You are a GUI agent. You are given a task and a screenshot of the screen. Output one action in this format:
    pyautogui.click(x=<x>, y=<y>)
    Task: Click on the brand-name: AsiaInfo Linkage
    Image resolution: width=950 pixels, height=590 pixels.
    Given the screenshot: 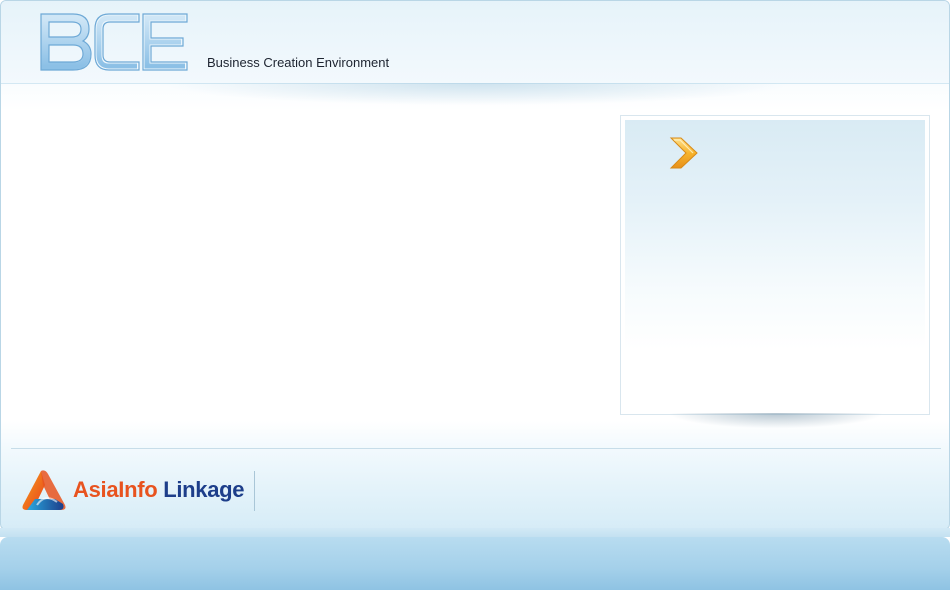 What is the action you would take?
    pyautogui.click(x=159, y=490)
    